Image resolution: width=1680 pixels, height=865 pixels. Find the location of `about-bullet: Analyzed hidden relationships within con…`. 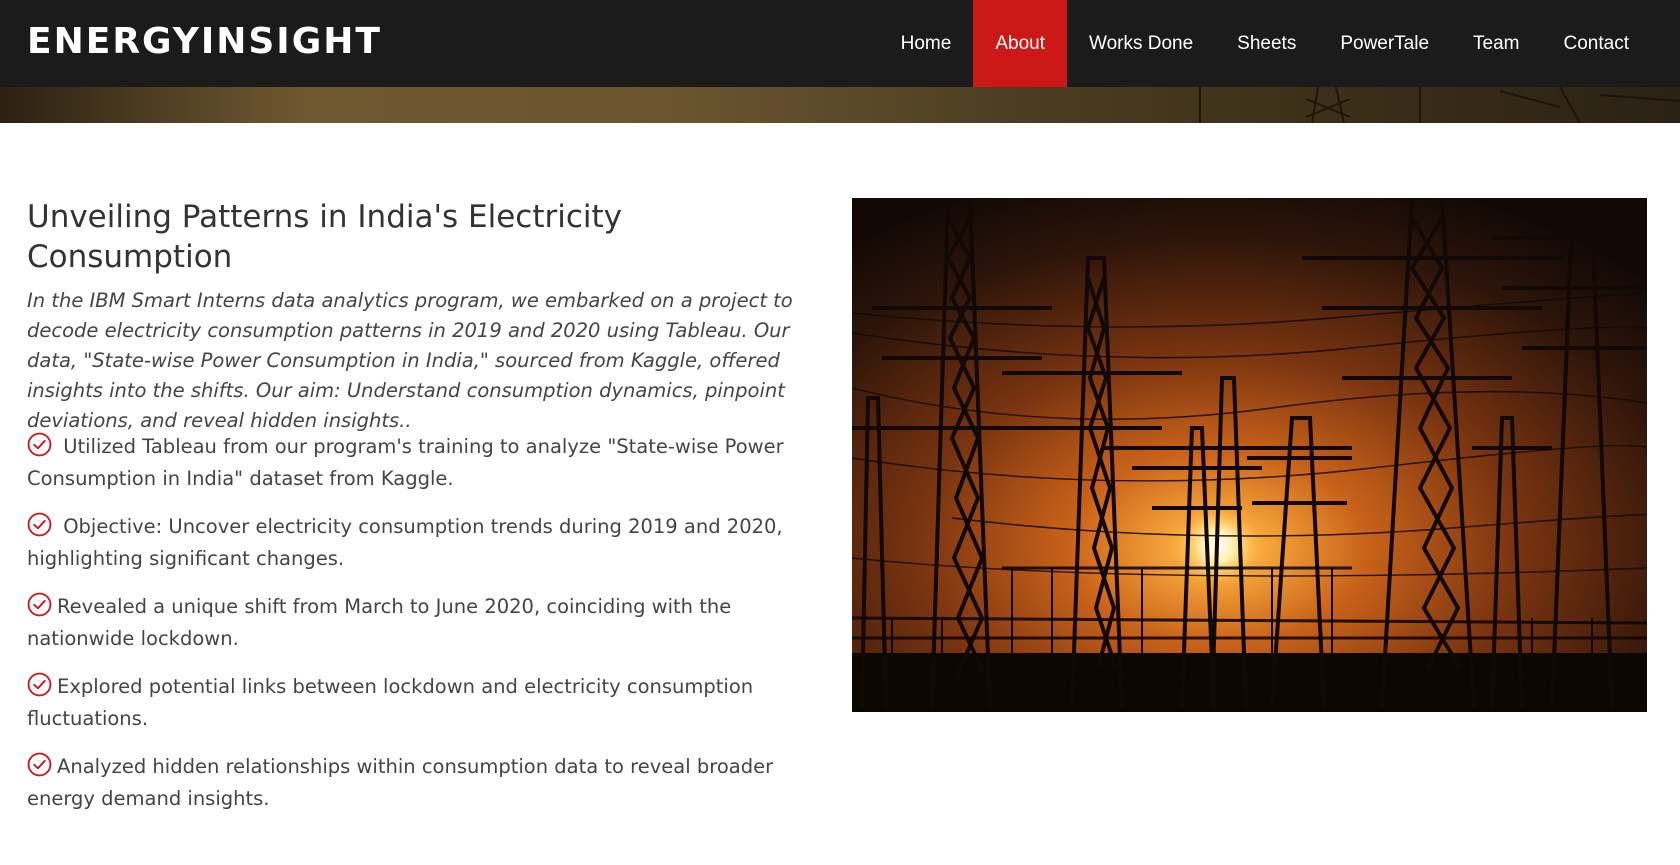

about-bullet: Analyzed hidden relationships within con… is located at coordinates (427, 783).